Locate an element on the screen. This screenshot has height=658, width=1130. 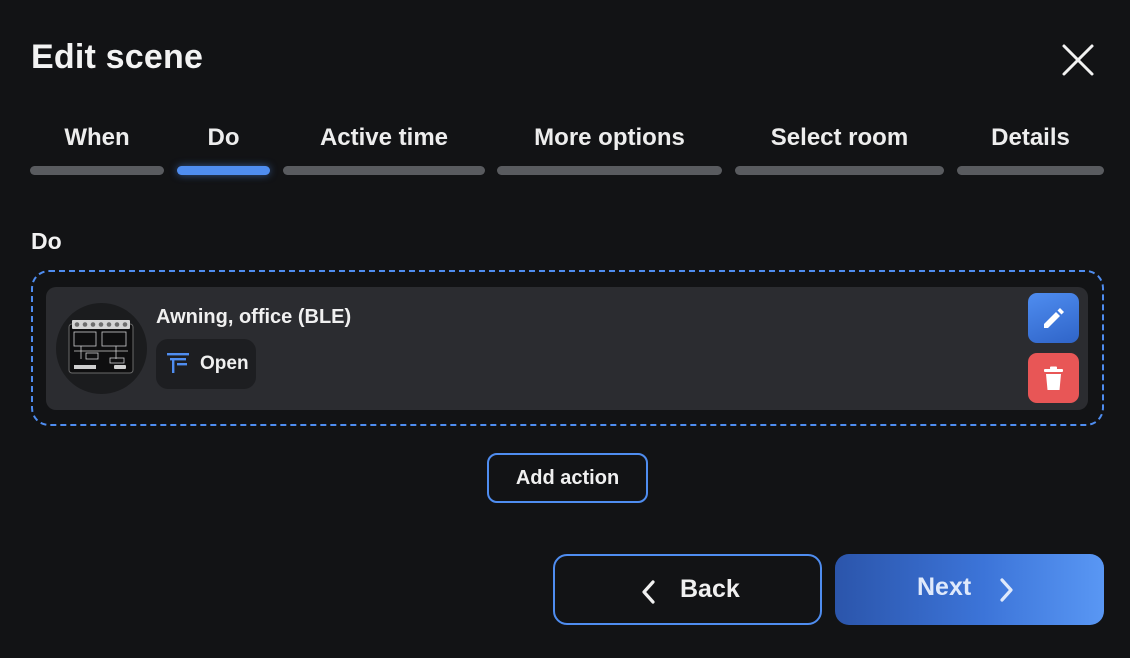
tab-select-room: Select room is located at coordinates (839, 150).